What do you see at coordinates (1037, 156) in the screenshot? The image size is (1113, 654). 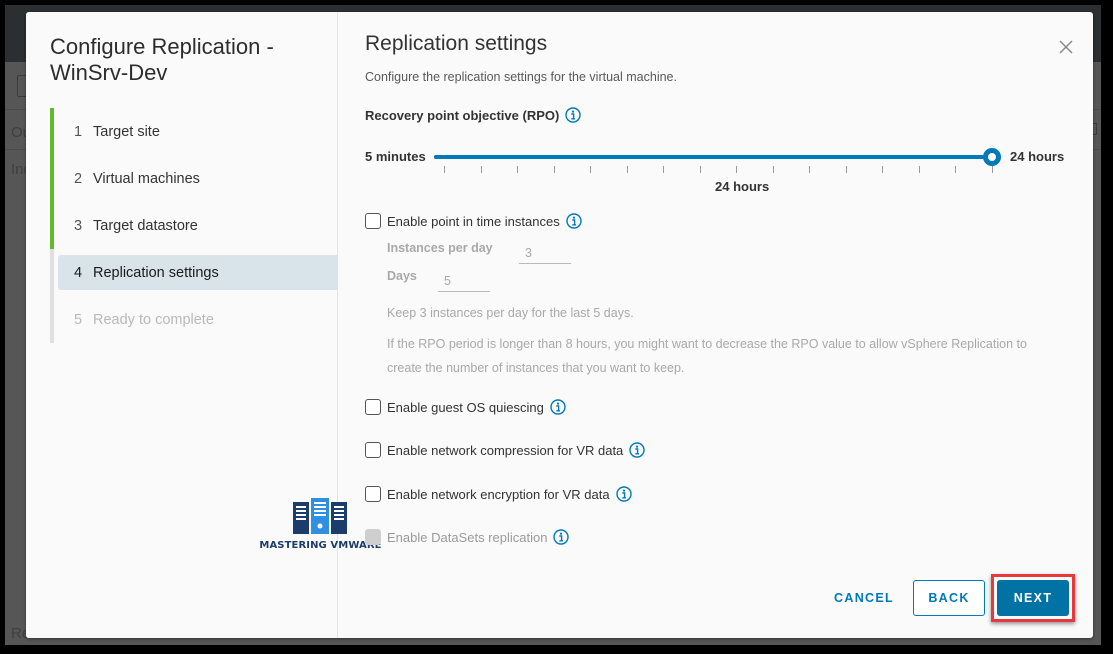 I see `rpo-max-label: 24 hours` at bounding box center [1037, 156].